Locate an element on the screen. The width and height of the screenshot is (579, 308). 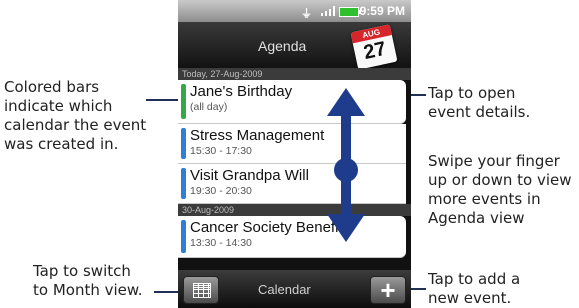
callout-line-text: calendar the event is located at coordinates (75, 125).